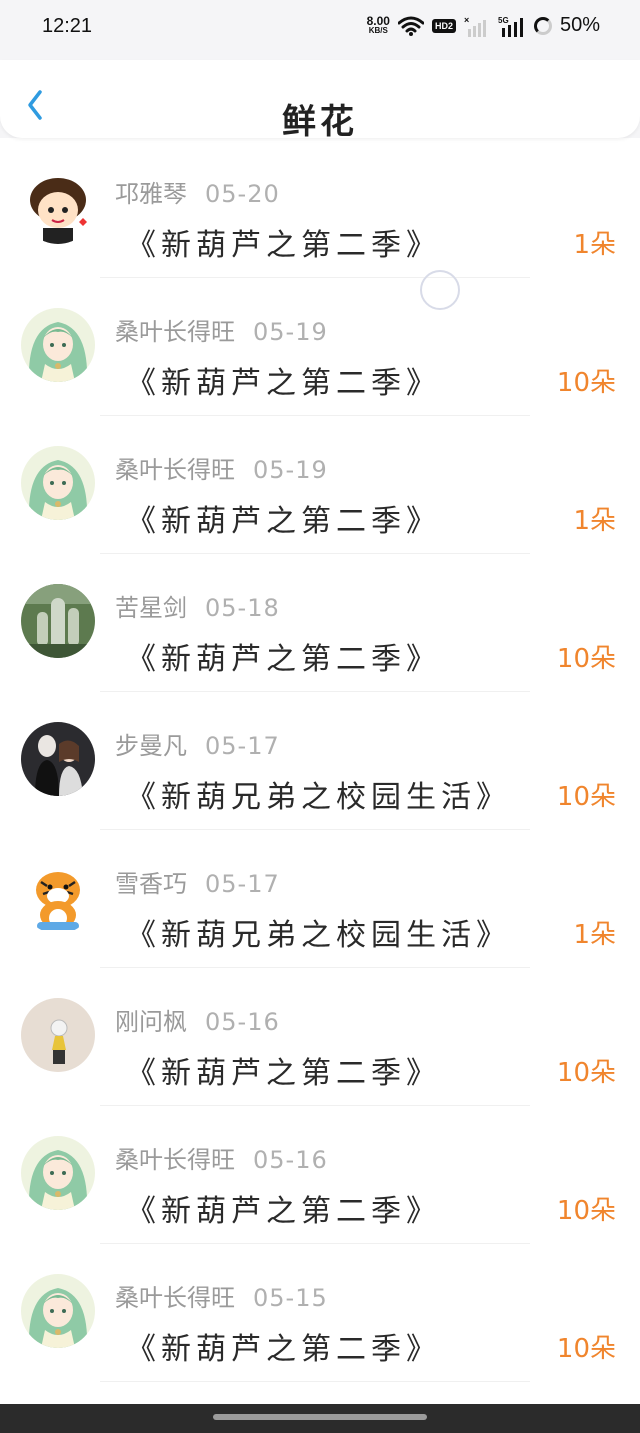  Describe the element at coordinates (197, 881) in the screenshot. I see `sender-line: 雪香巧 05-17` at that location.